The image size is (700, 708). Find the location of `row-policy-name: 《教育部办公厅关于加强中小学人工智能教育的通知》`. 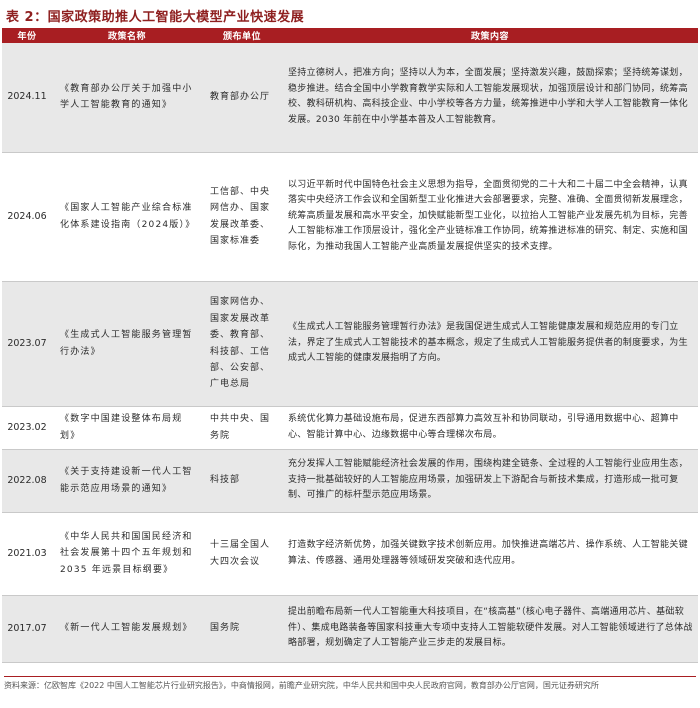

row-policy-name: 《教育部办公厅关于加强中小学人工智能教育的通知》 is located at coordinates (127, 98).